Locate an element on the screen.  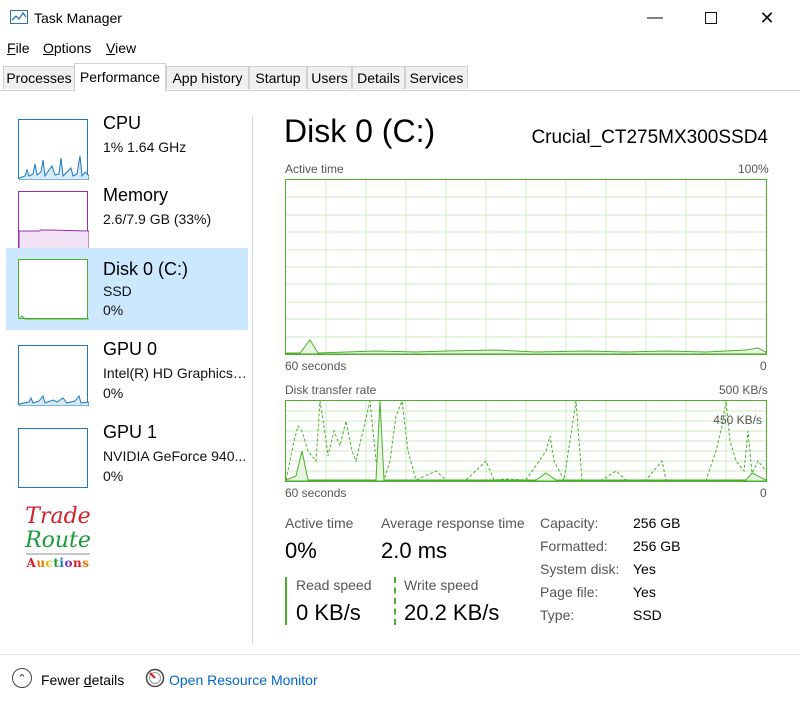
menu-file: File is located at coordinates (18, 48).